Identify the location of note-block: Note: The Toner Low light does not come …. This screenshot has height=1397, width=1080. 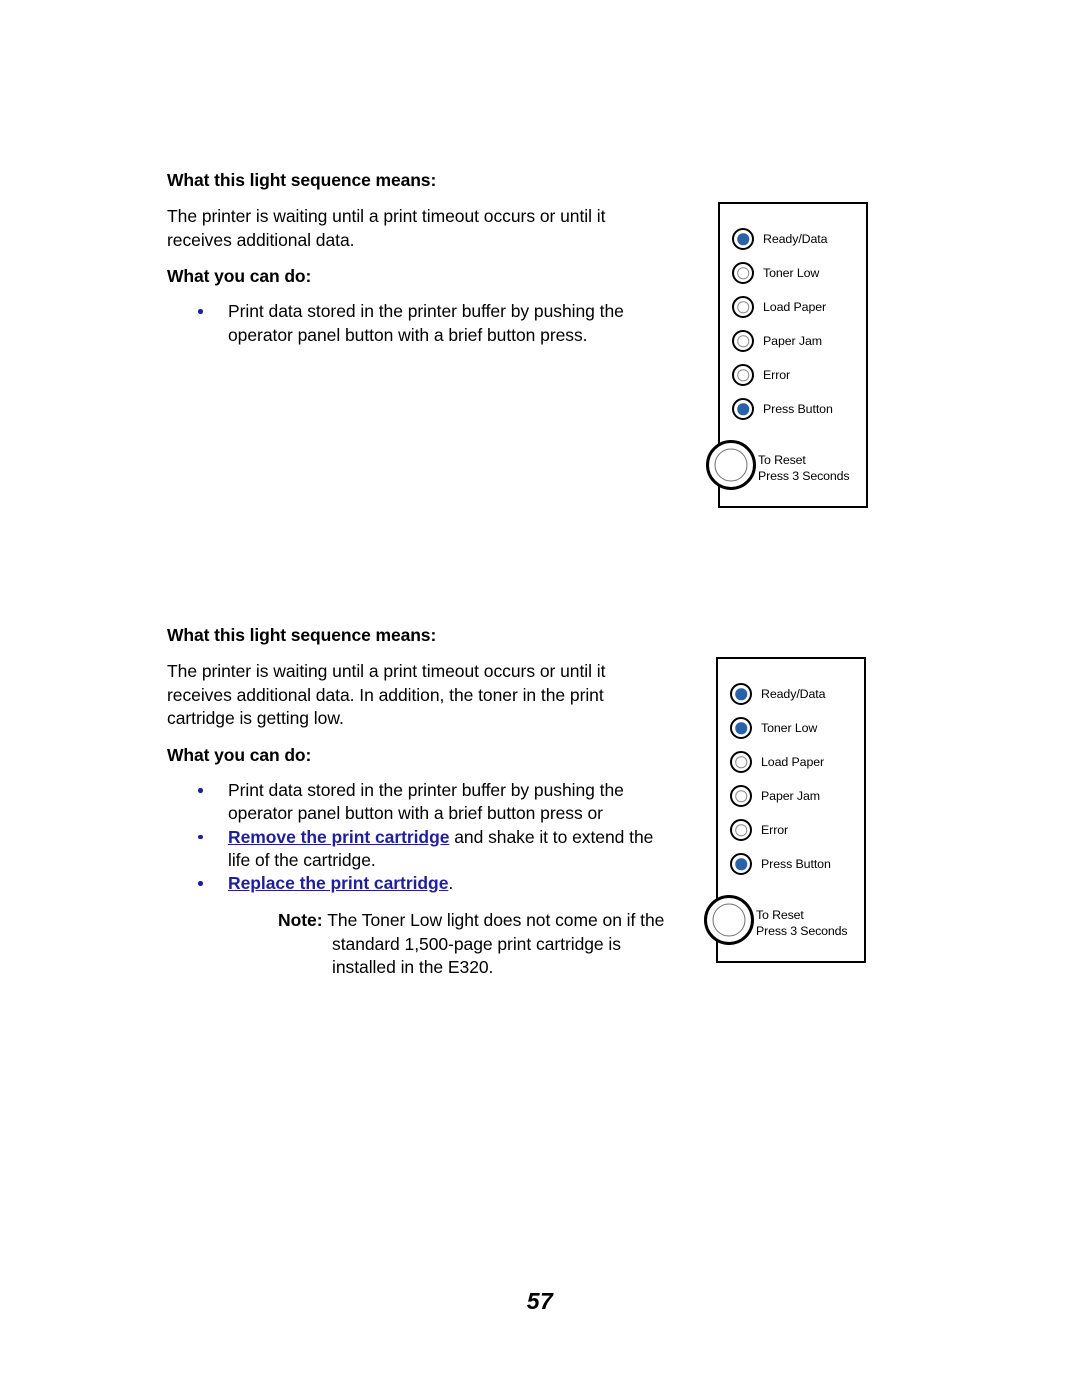
(473, 944).